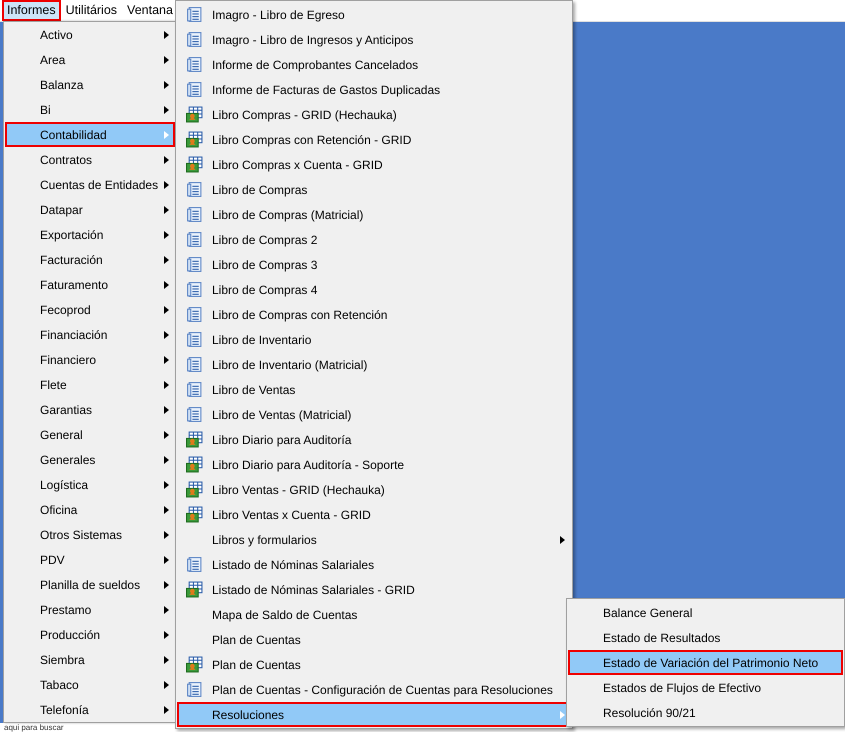  Describe the element at coordinates (374, 14) in the screenshot. I see `menu-item: Imagro - Libro de Egreso` at that location.